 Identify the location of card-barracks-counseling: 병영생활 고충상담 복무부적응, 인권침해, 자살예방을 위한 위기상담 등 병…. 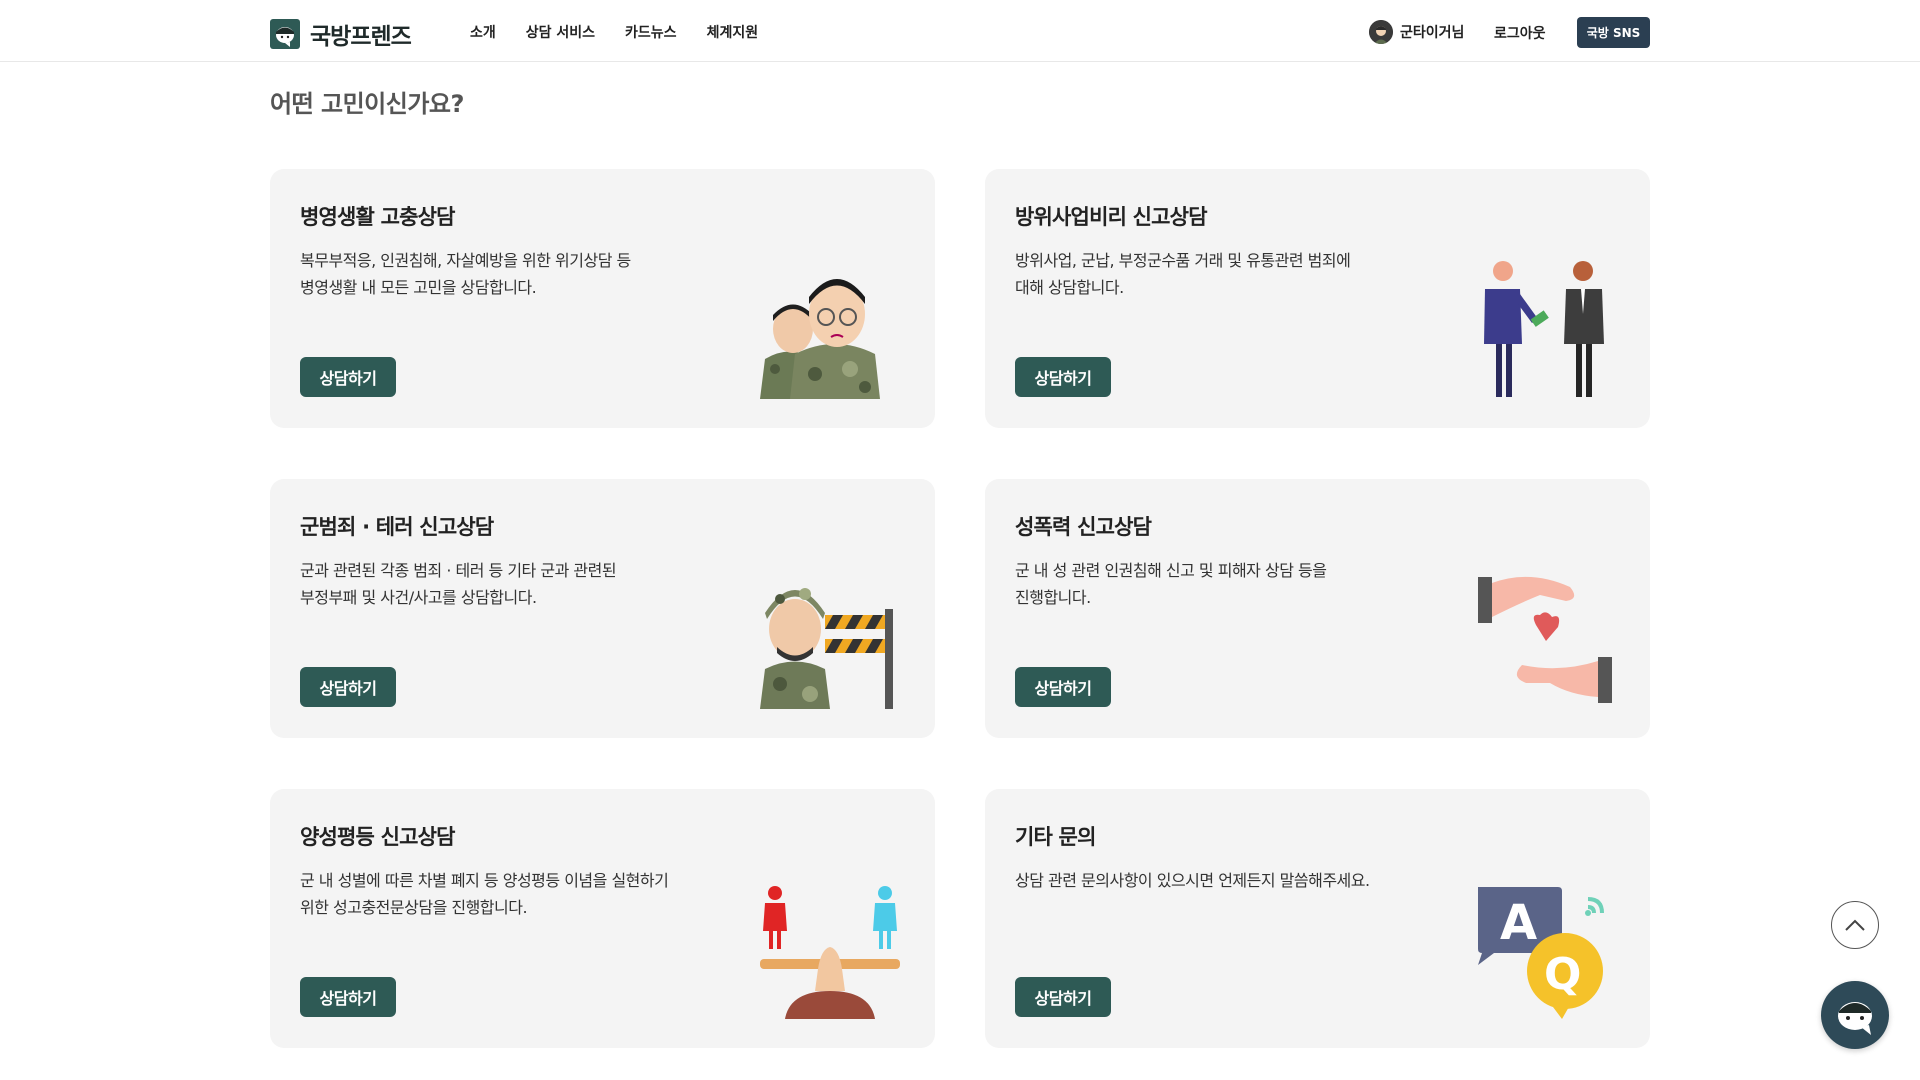
(602, 298).